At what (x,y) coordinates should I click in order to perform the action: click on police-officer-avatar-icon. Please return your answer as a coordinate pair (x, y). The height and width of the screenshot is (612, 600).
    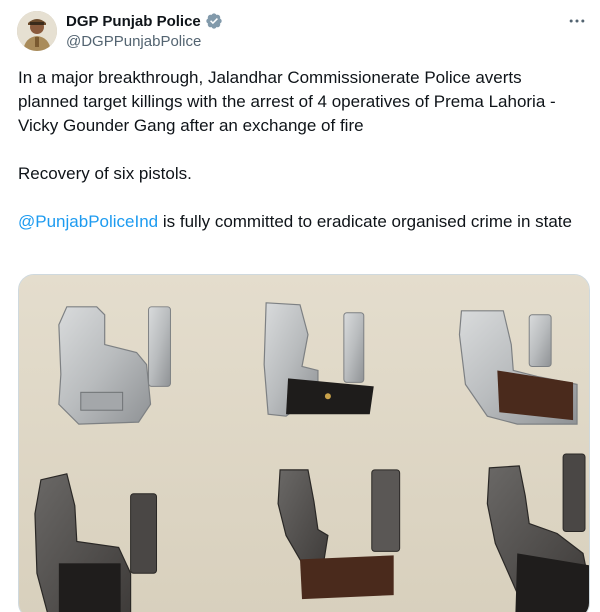
    Looking at the image, I should click on (37, 31).